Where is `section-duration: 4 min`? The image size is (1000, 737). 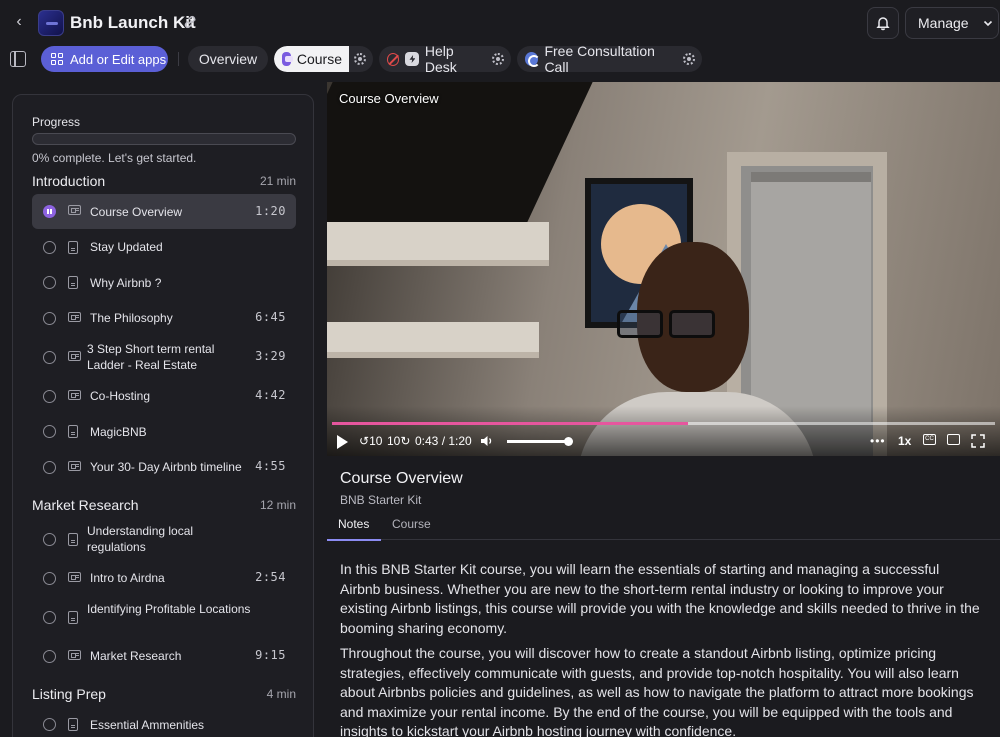
section-duration: 4 min is located at coordinates (281, 694).